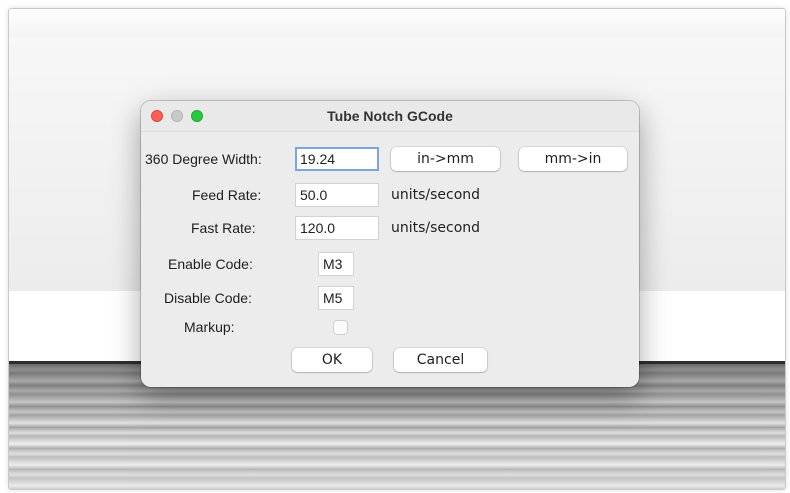  What do you see at coordinates (336, 264) in the screenshot?
I see `enable-code-input: M3` at bounding box center [336, 264].